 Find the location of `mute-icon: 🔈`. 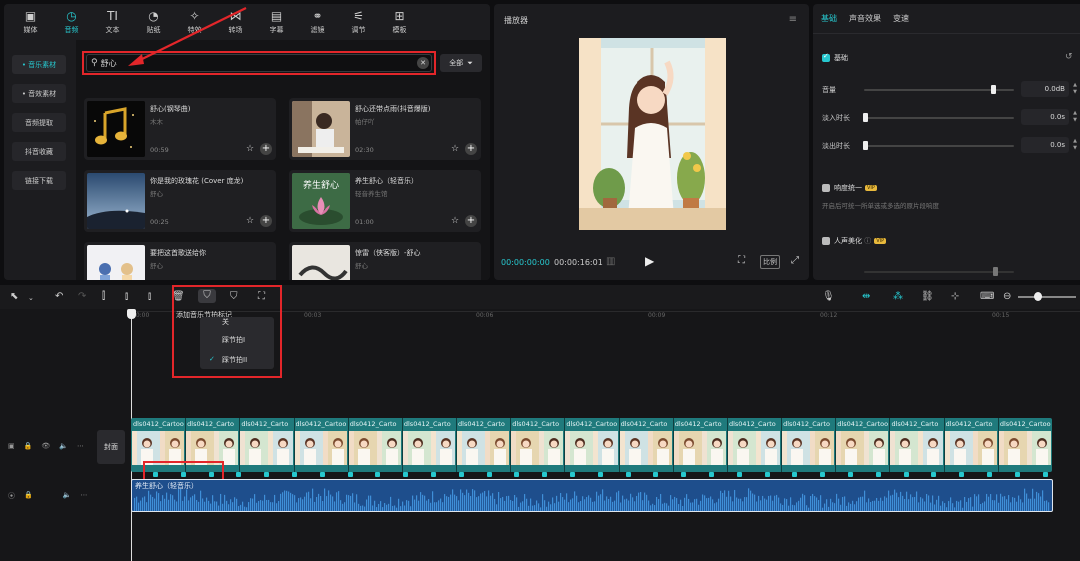

mute-icon: 🔈 is located at coordinates (67, 496).